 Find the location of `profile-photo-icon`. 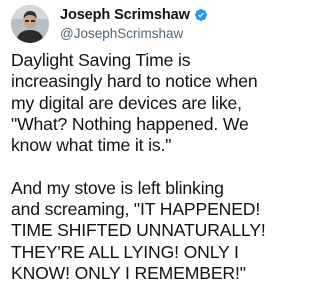

profile-photo-icon is located at coordinates (30, 24).